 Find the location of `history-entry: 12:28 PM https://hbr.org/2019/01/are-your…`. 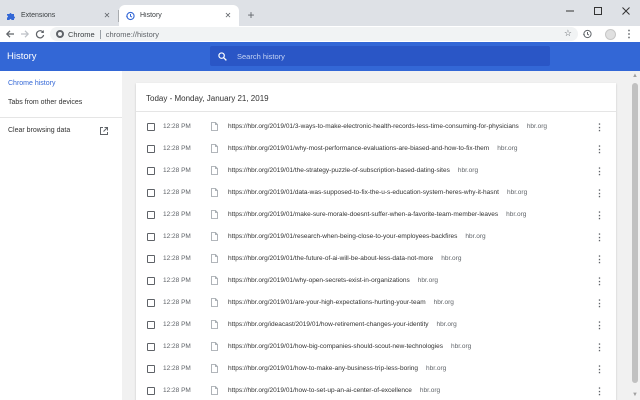

history-entry: 12:28 PM https://hbr.org/2019/01/are-your… is located at coordinates (376, 303).